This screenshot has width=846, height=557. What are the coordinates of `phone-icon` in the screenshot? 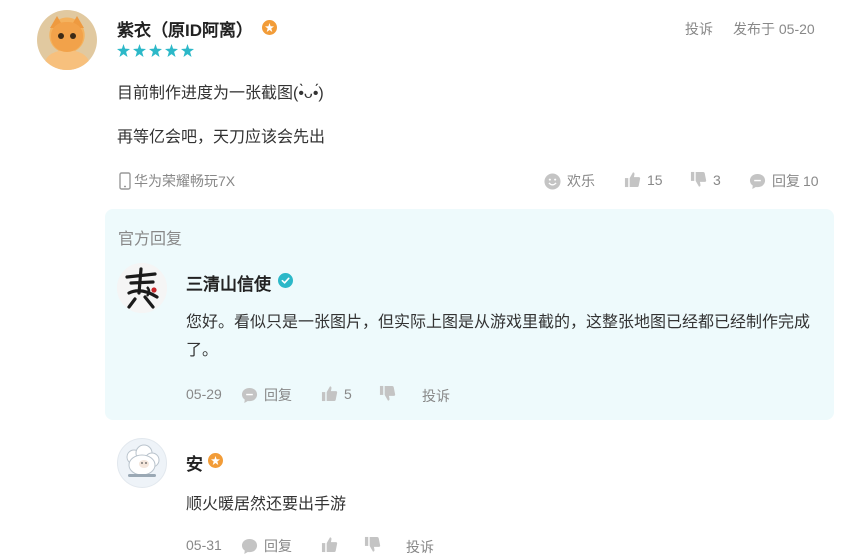 It's located at (125, 181).